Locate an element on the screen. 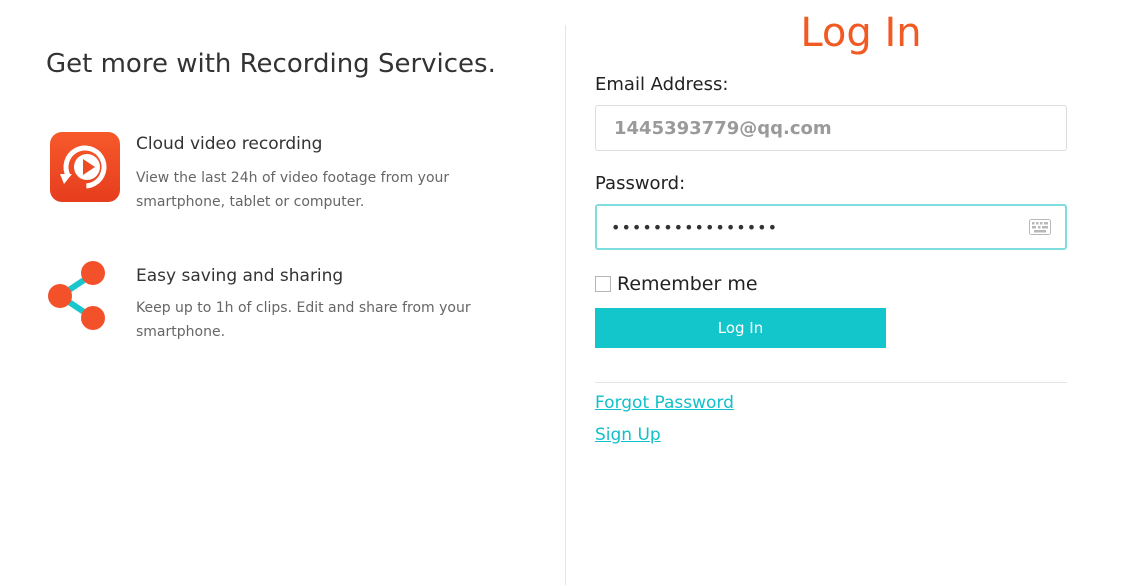 Image resolution: width=1126 pixels, height=585 pixels. feature-title: Cloud video recording is located at coordinates (229, 144).